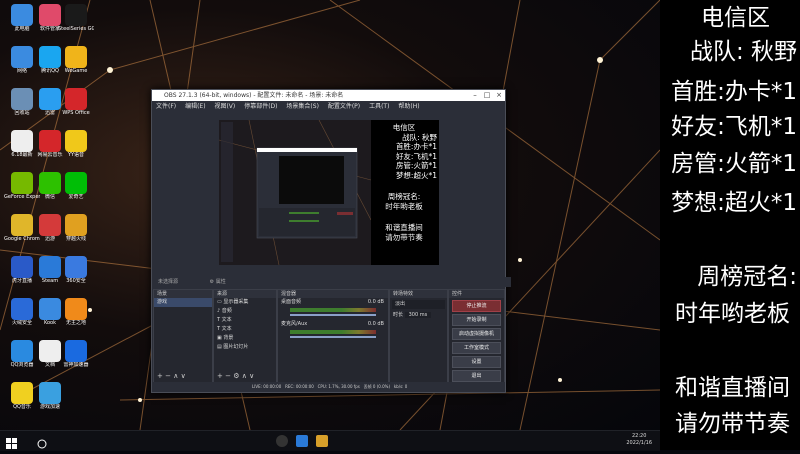 The image size is (800, 454). What do you see at coordinates (418, 315) in the screenshot?
I see `duration-input: 300 ms` at bounding box center [418, 315].